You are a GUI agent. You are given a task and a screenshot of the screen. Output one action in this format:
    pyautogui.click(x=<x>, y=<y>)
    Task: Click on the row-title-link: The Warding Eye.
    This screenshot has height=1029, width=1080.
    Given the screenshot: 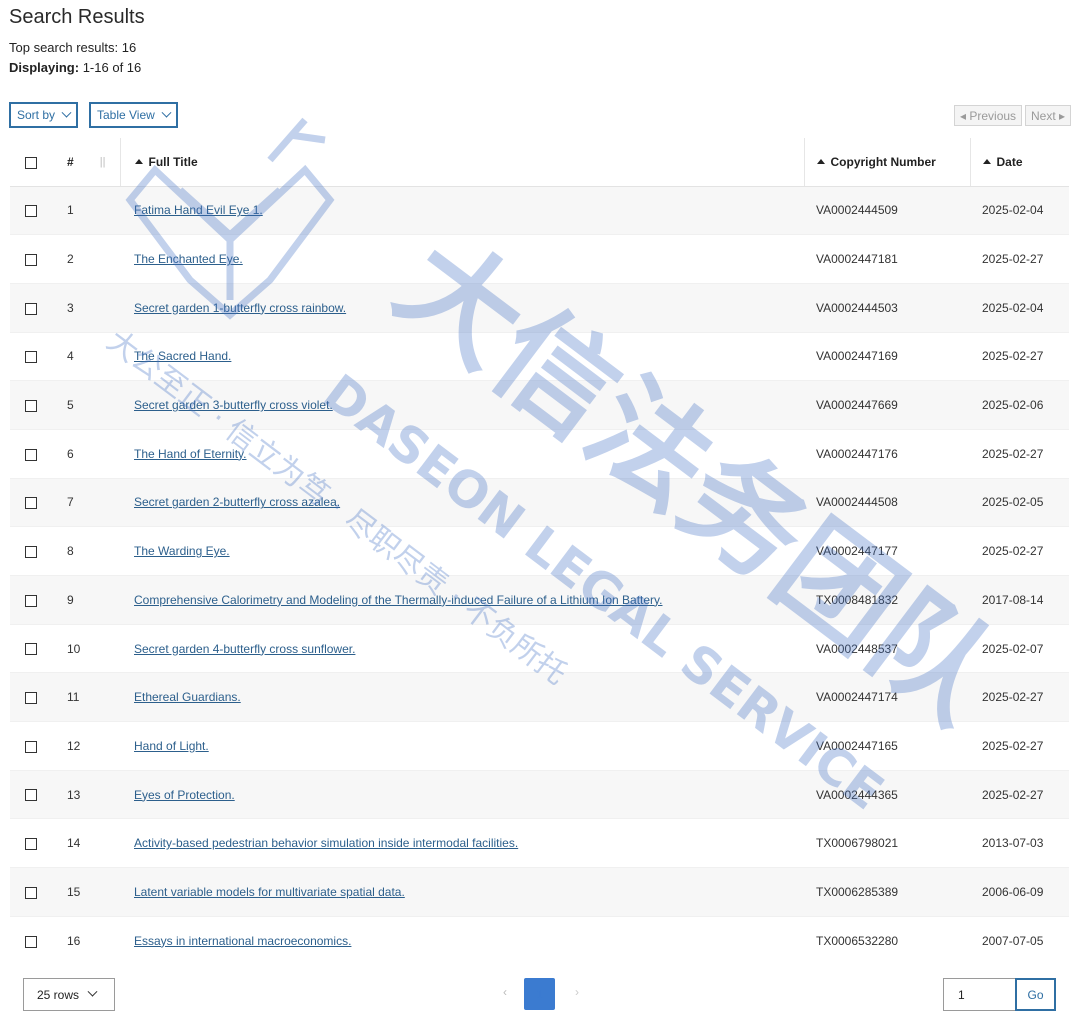 What is the action you would take?
    pyautogui.click(x=182, y=551)
    